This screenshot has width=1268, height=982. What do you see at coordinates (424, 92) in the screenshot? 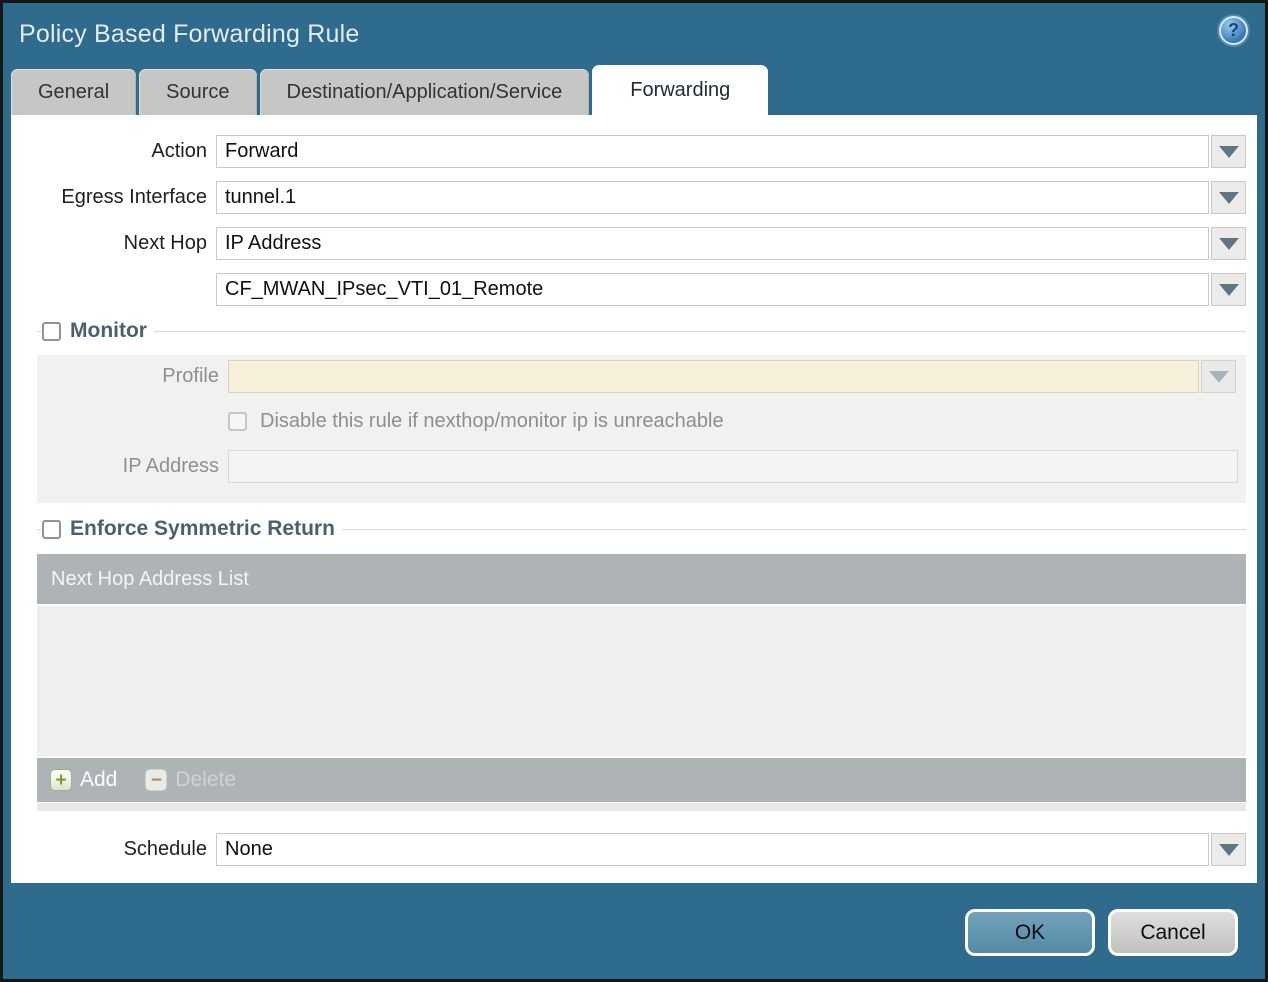
I see `tab-destination-application-service: Destination/Application/Service` at bounding box center [424, 92].